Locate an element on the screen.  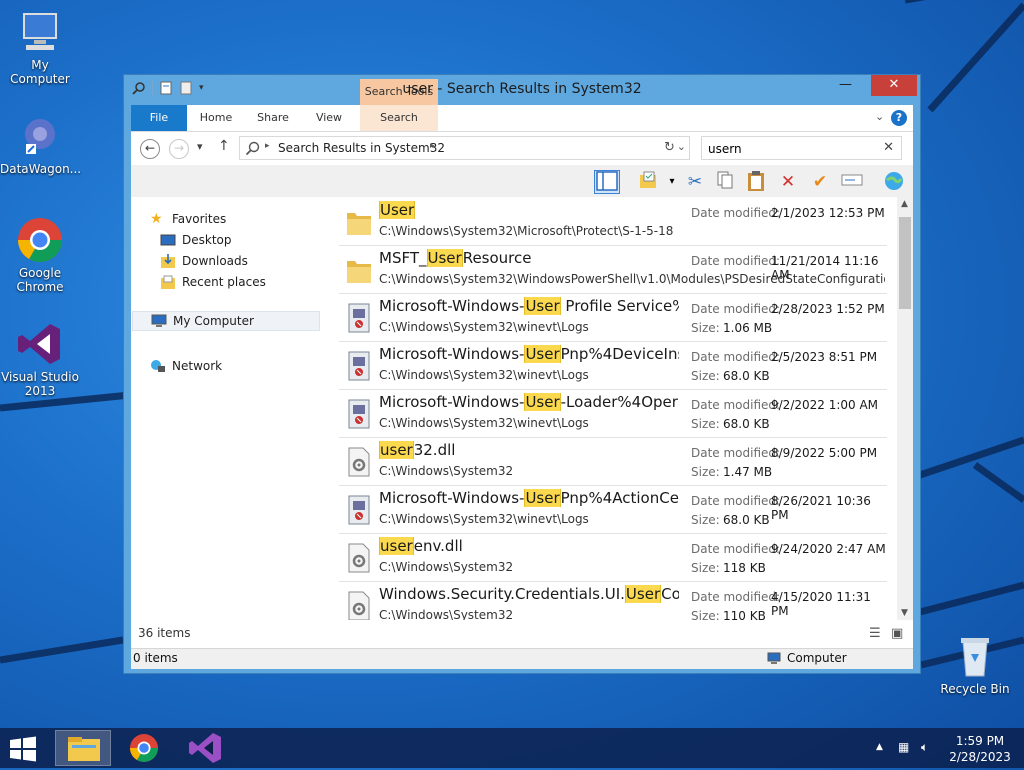
sidebar-item-downloads: Downloads is located at coordinates (204, 261).